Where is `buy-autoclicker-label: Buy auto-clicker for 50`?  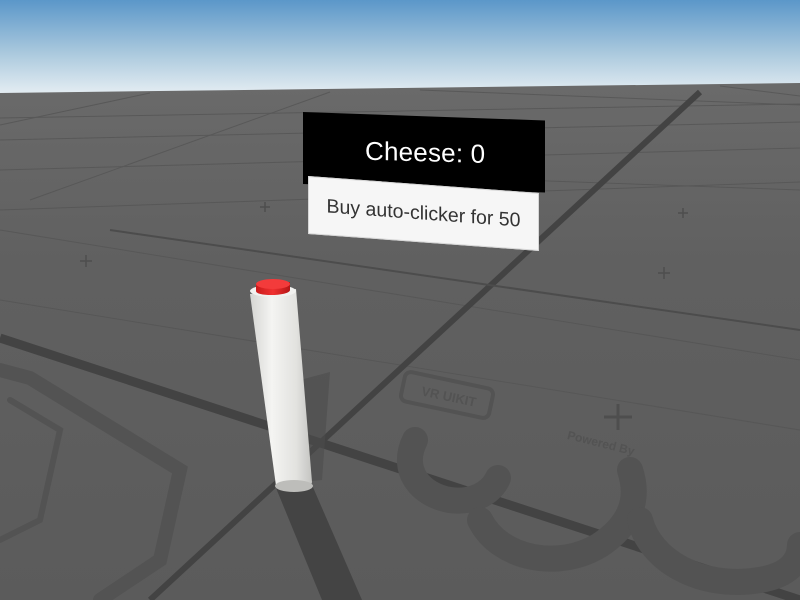 buy-autoclicker-label: Buy auto-clicker for 50 is located at coordinates (423, 213).